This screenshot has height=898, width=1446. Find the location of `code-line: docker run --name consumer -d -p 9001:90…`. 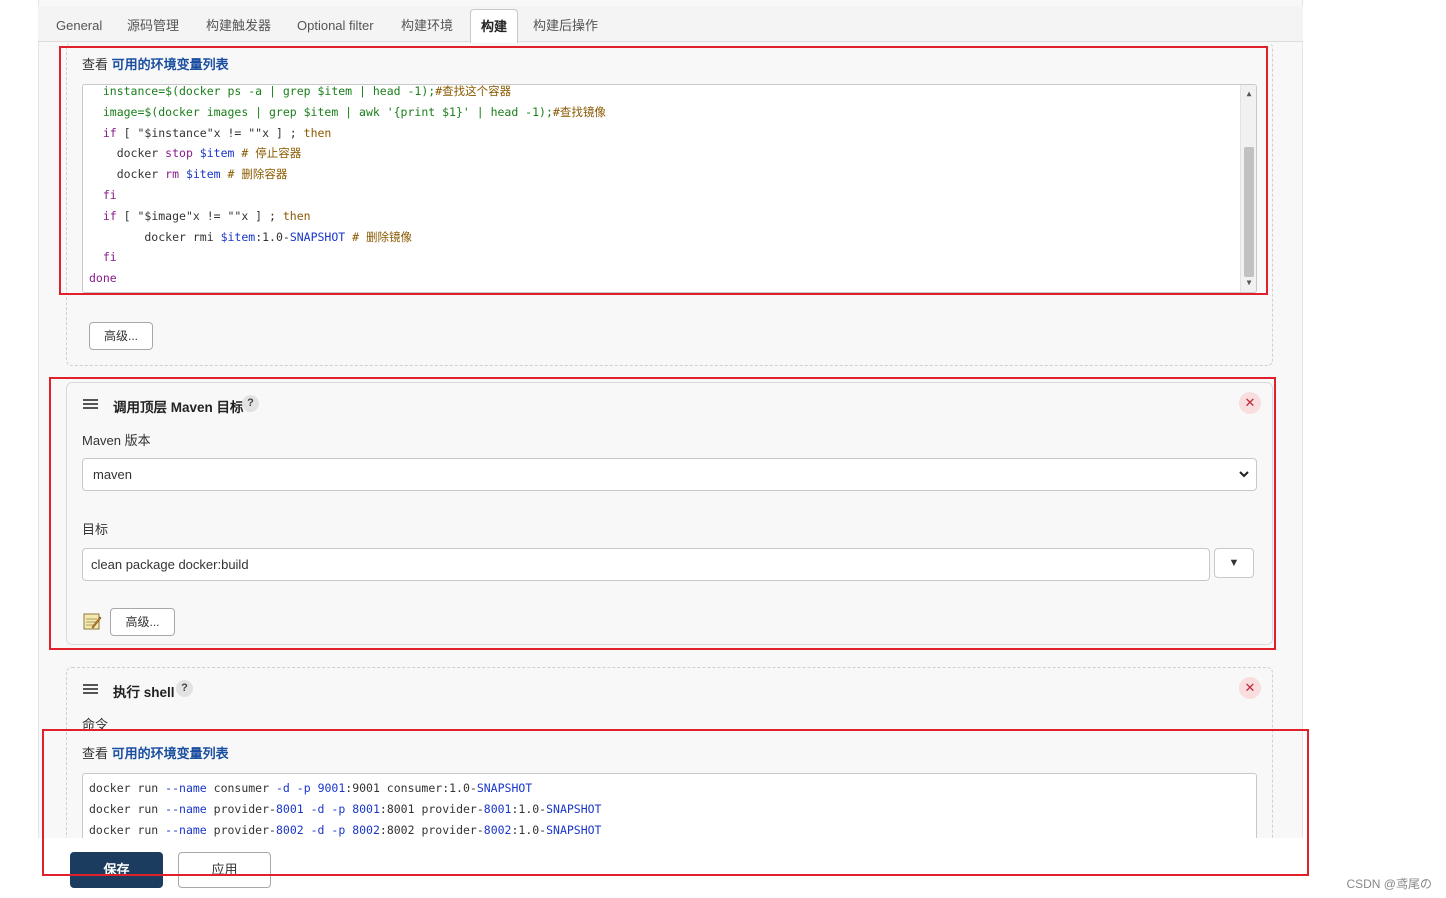

code-line: docker run --name consumer -d -p 9001:90… is located at coordinates (311, 788).